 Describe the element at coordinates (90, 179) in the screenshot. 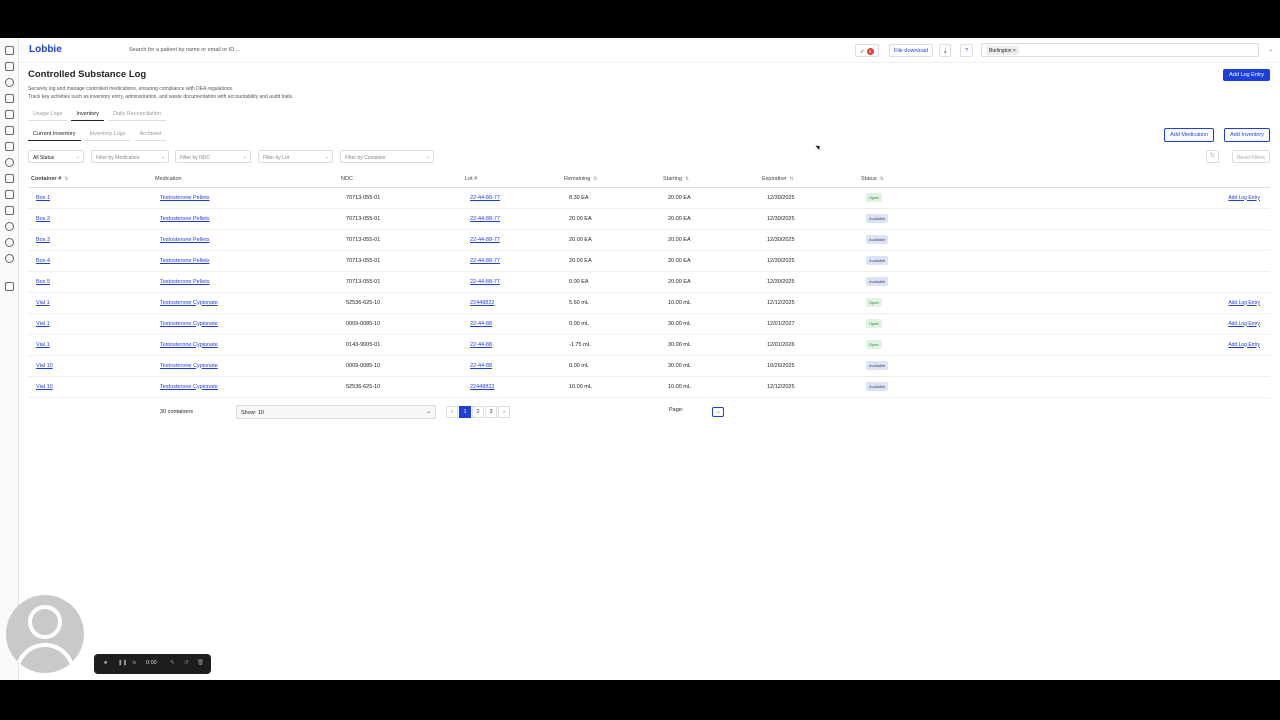

I see `column-header: Container # ⇅` at that location.